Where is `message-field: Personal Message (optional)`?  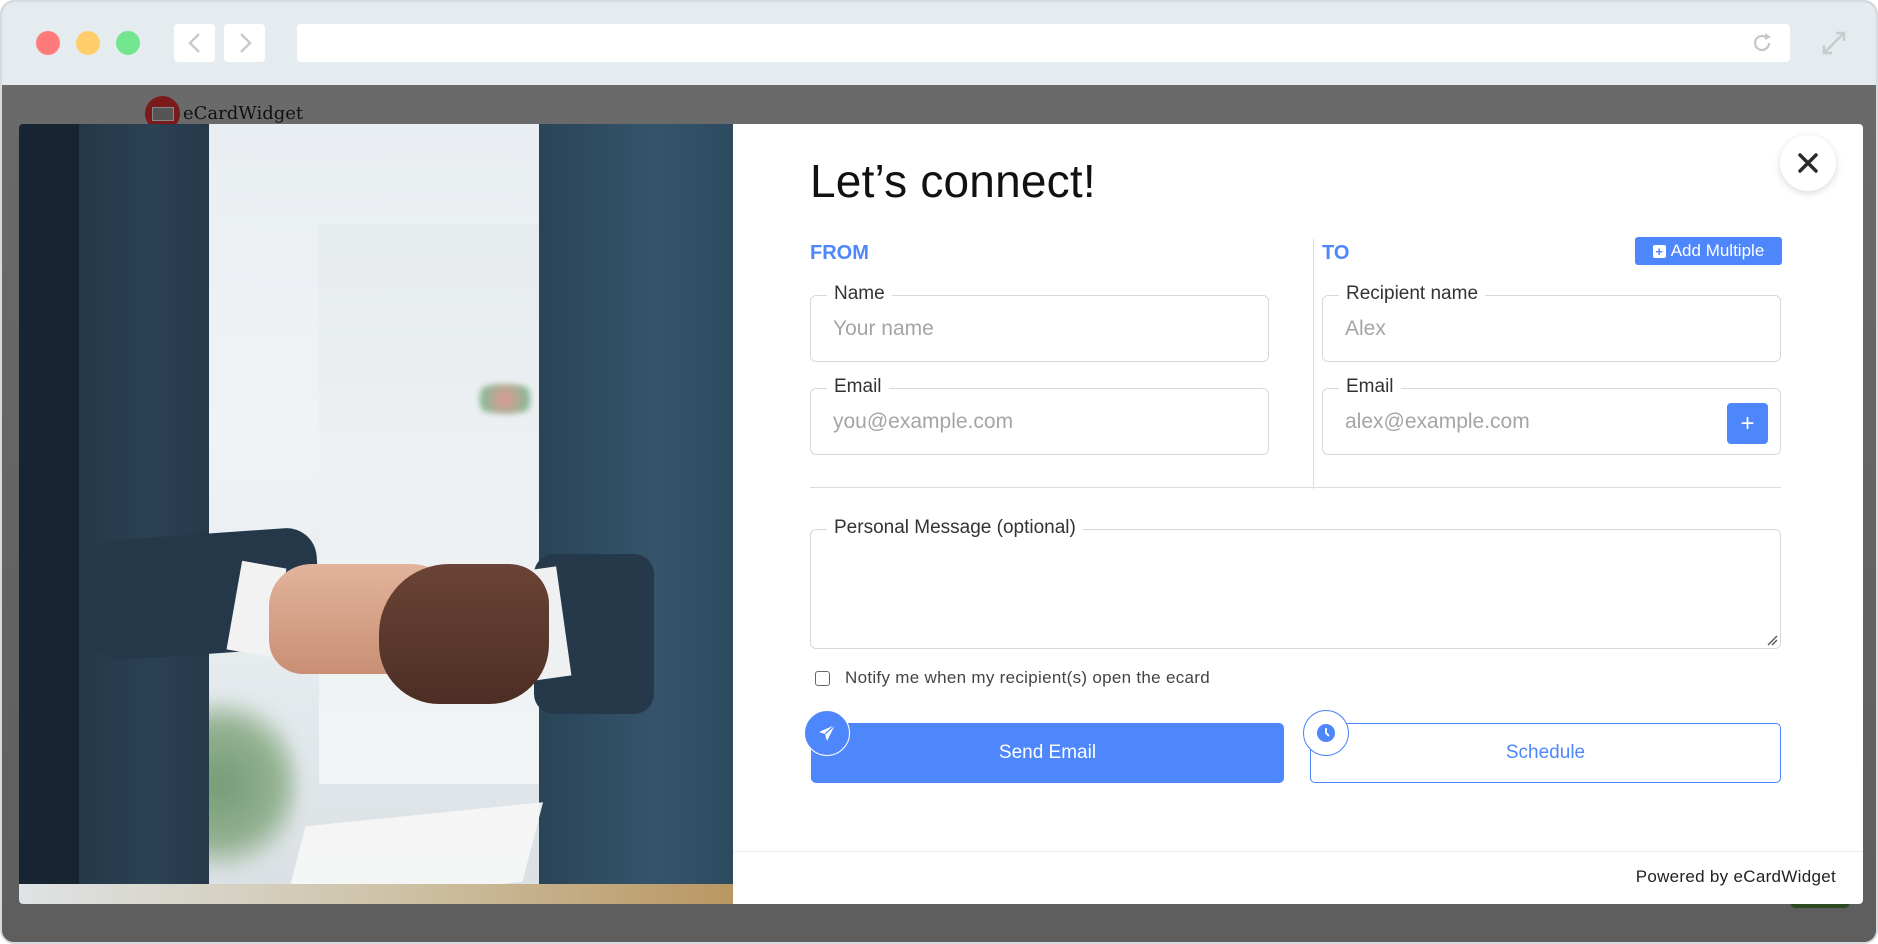 message-field: Personal Message (optional) is located at coordinates (1295, 583).